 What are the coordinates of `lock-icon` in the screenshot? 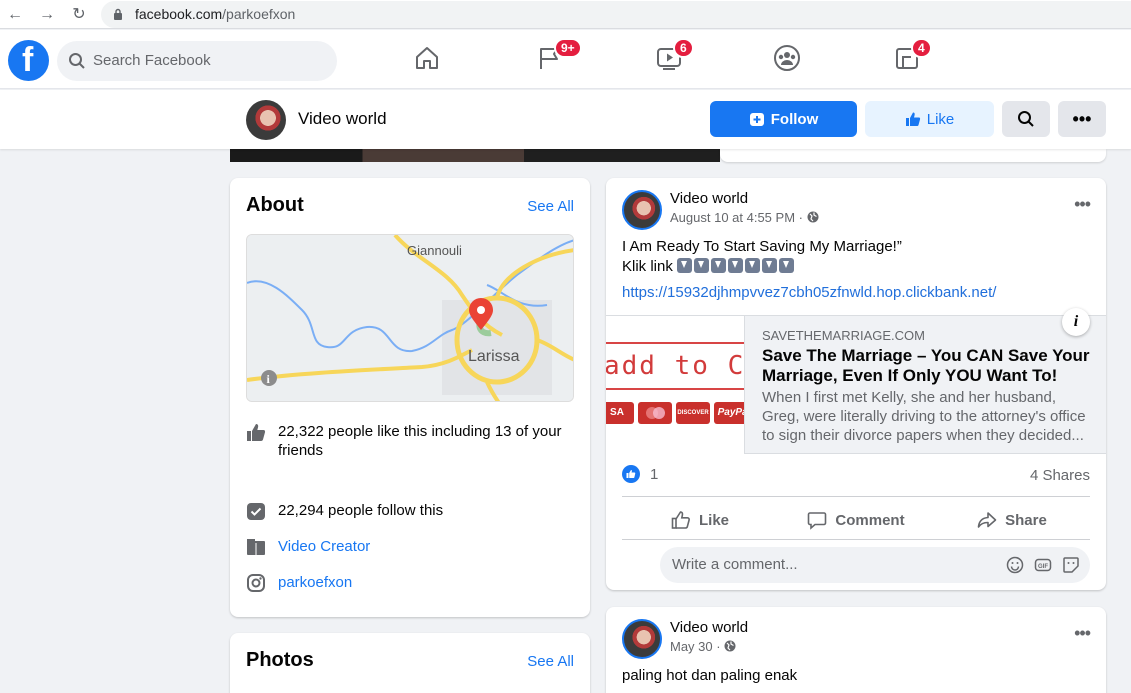 It's located at (118, 14).